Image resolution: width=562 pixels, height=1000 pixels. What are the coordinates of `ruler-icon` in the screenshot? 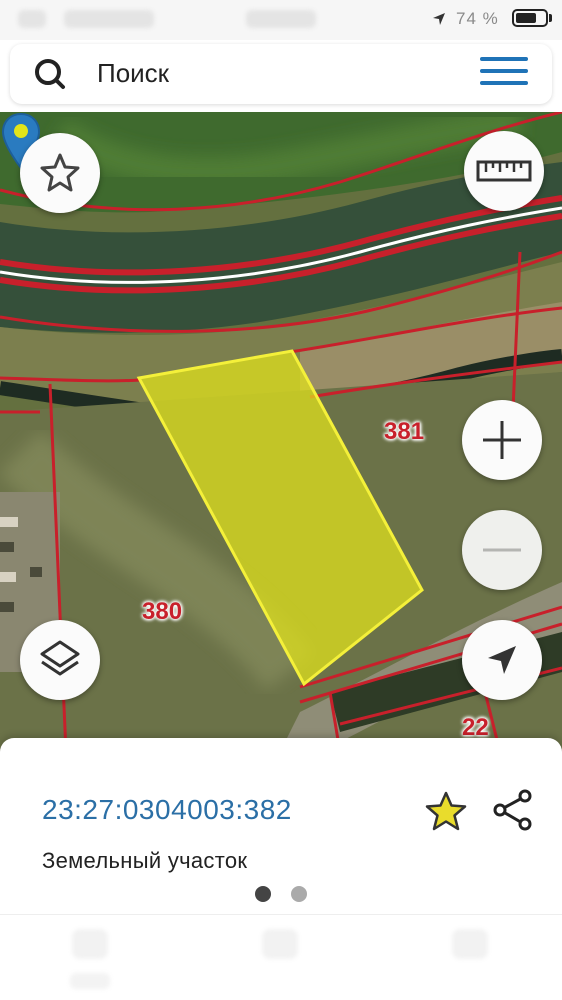 It's located at (504, 171).